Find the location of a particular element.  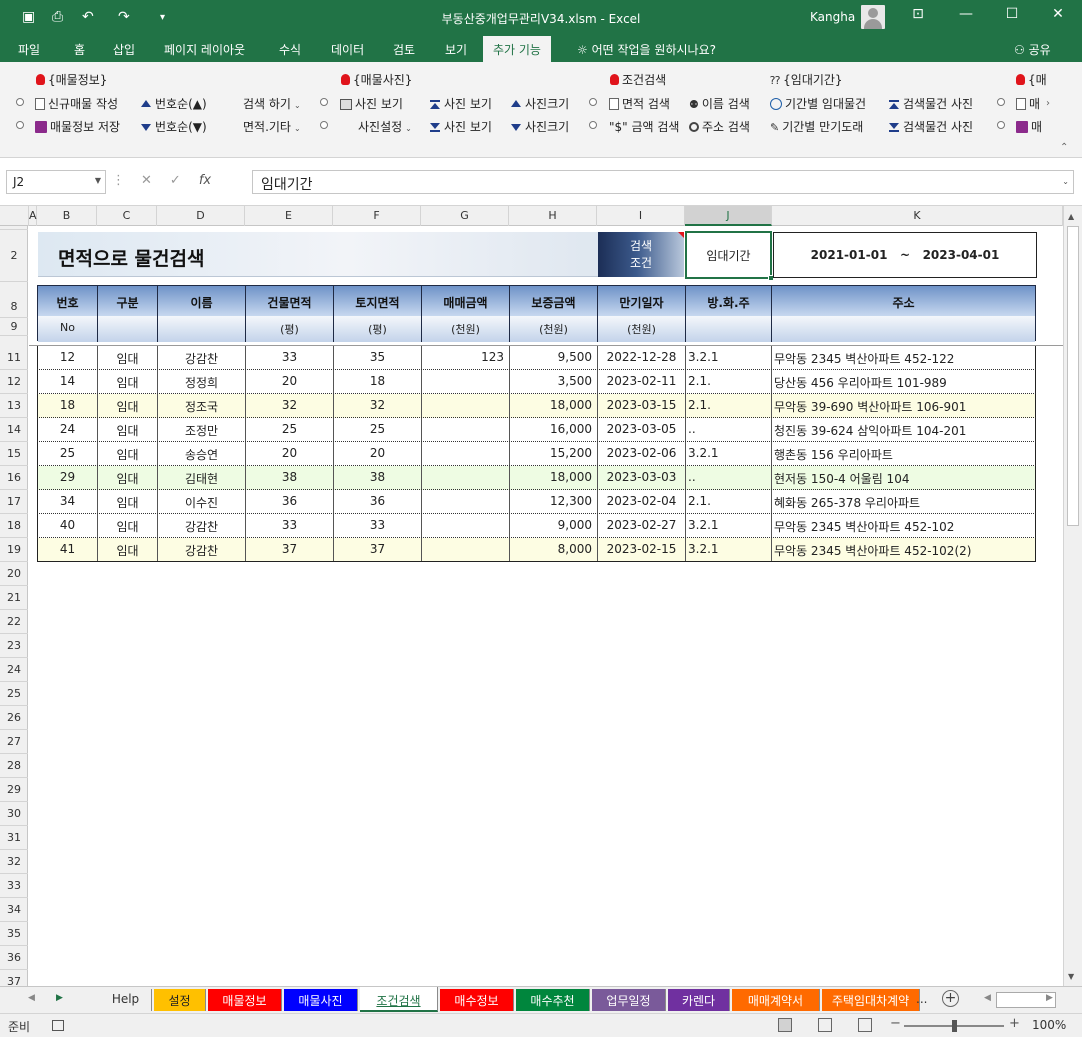

sheet-tab: 업무일정 is located at coordinates (629, 1000).